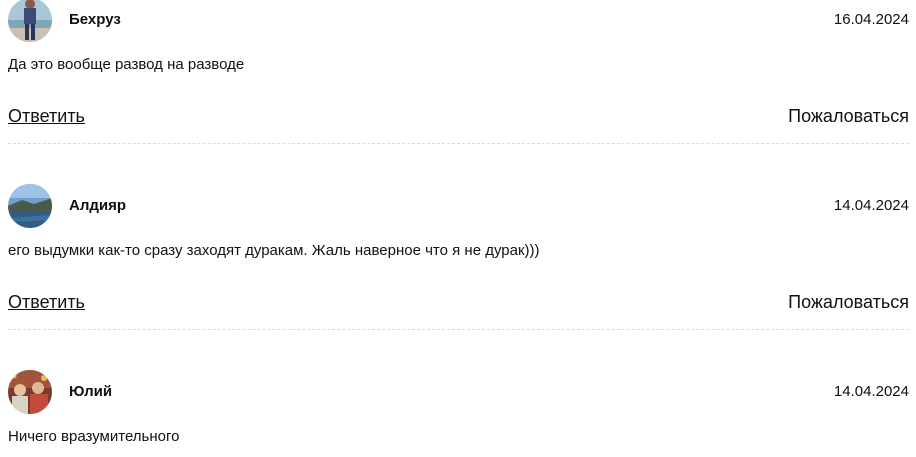 The width and height of the screenshot is (916, 457). What do you see at coordinates (871, 19) in the screenshot?
I see `comment-date: 16.04.2024` at bounding box center [871, 19].